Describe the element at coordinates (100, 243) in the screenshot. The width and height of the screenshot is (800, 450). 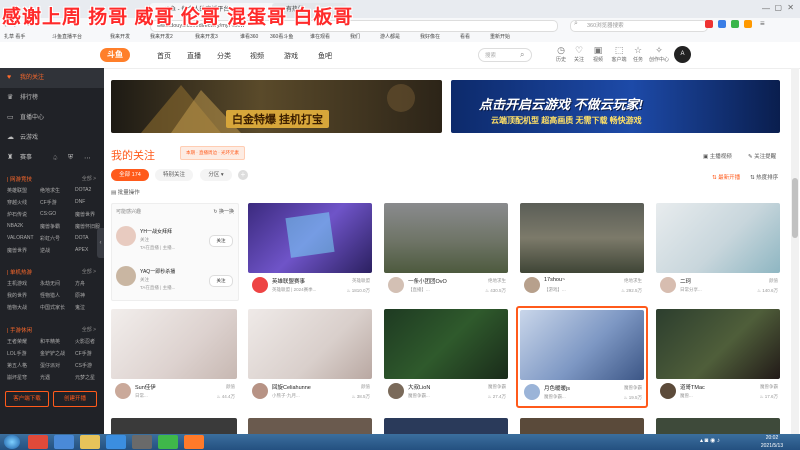
I see `sidebar-collapse-handle: ‹` at that location.